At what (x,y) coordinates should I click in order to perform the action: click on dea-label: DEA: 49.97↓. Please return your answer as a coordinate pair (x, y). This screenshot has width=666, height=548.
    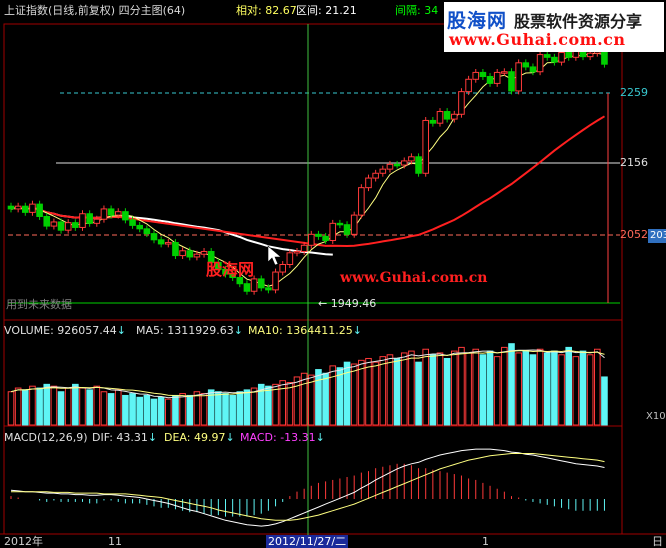
    Looking at the image, I should click on (199, 437).